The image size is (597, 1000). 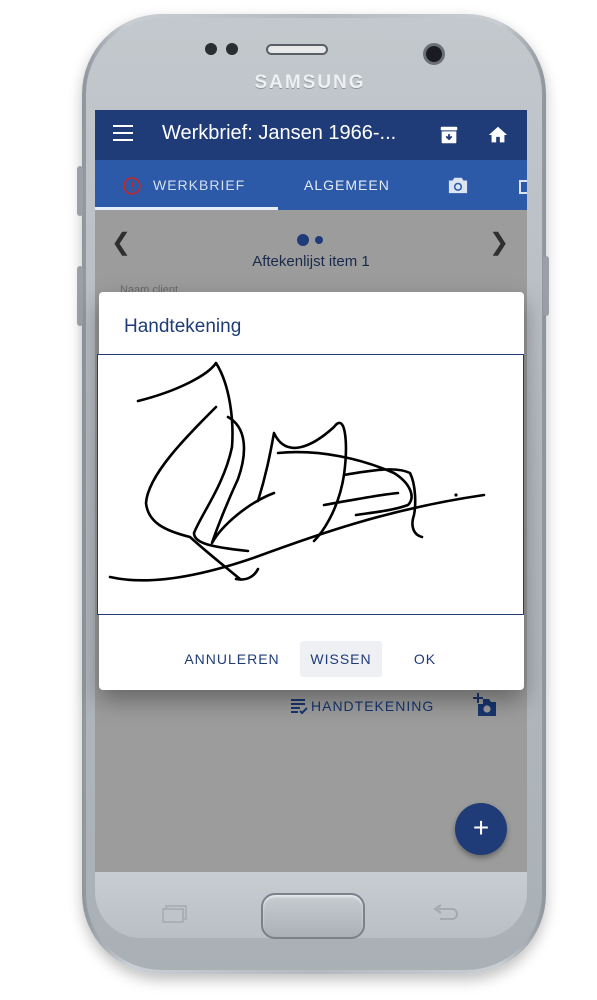 I want to click on recents-key-icon, so click(x=175, y=914).